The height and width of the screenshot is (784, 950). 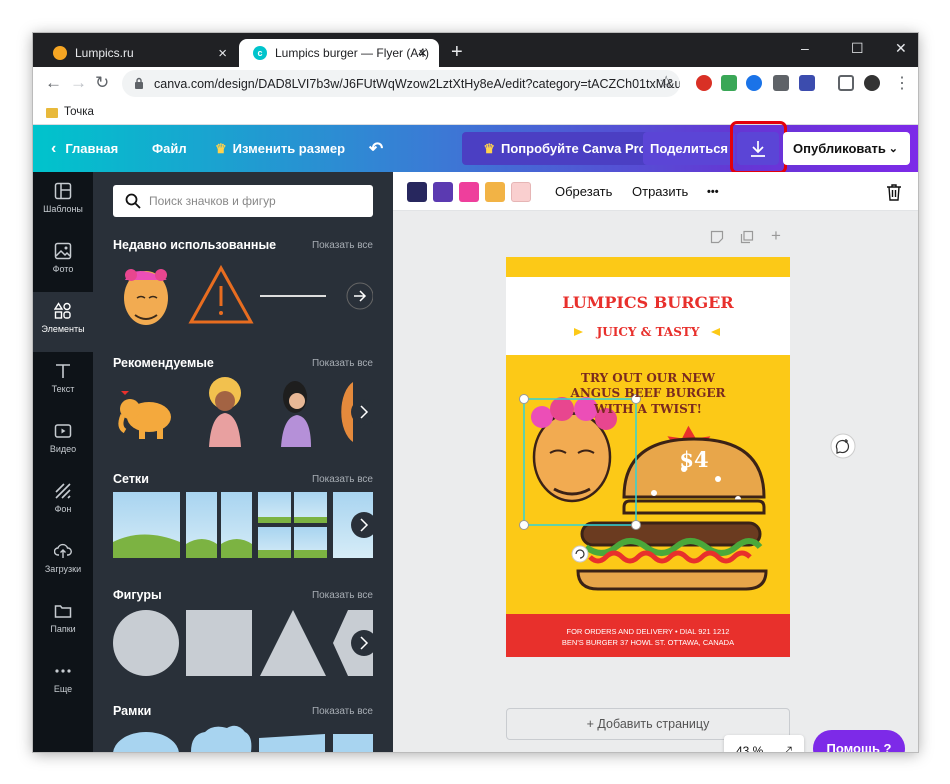 I want to click on extension-globe-icon, so click(x=754, y=83).